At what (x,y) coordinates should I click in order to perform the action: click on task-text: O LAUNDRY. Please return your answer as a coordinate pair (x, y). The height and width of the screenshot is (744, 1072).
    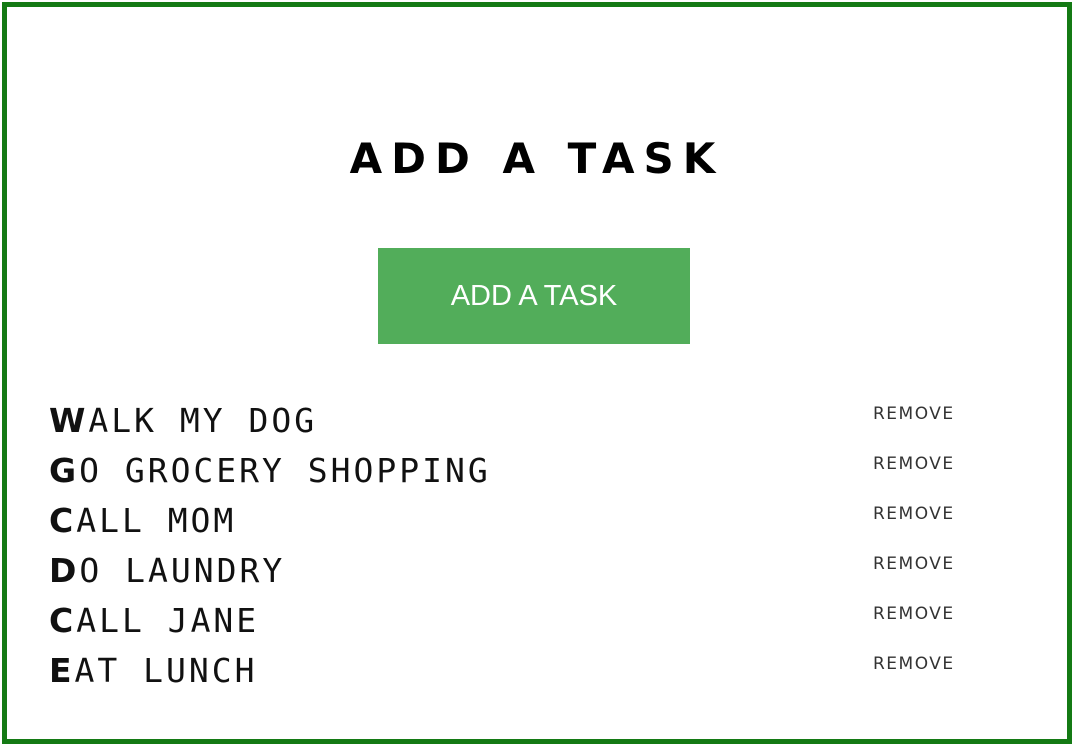
    Looking at the image, I should click on (182, 570).